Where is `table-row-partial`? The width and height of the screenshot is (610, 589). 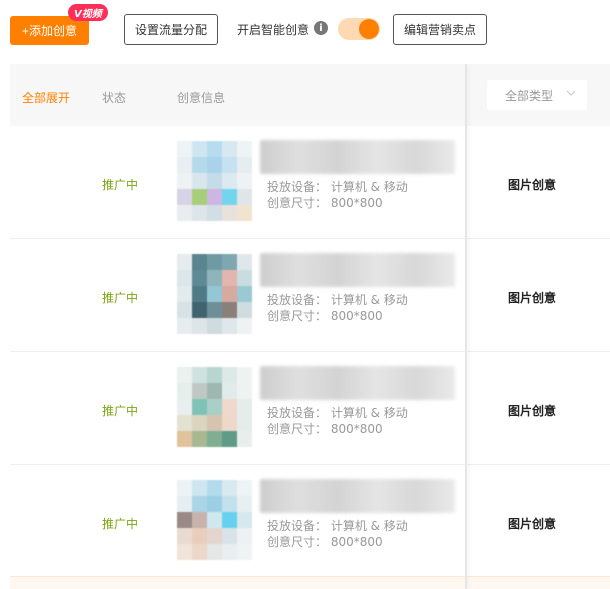
table-row-partial is located at coordinates (310, 582).